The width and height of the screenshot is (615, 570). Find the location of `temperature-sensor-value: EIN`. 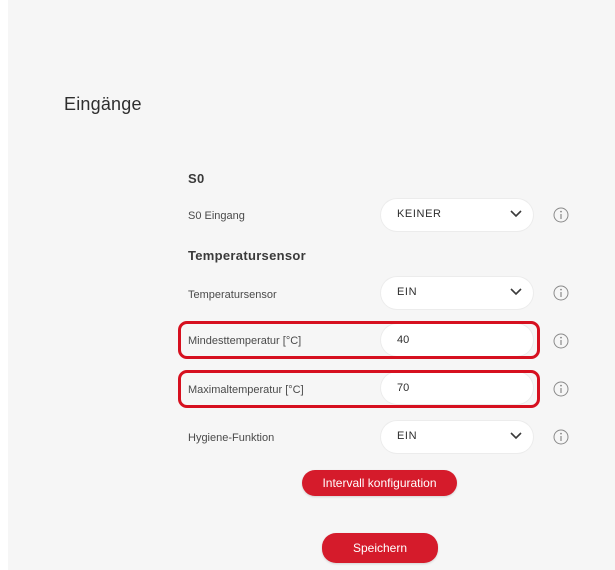

temperature-sensor-value: EIN is located at coordinates (407, 292).